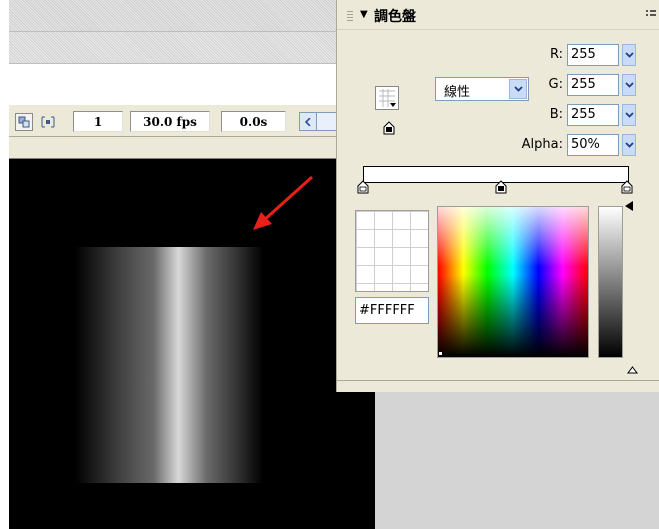  I want to click on timeline-hatch, so click(176, 47).